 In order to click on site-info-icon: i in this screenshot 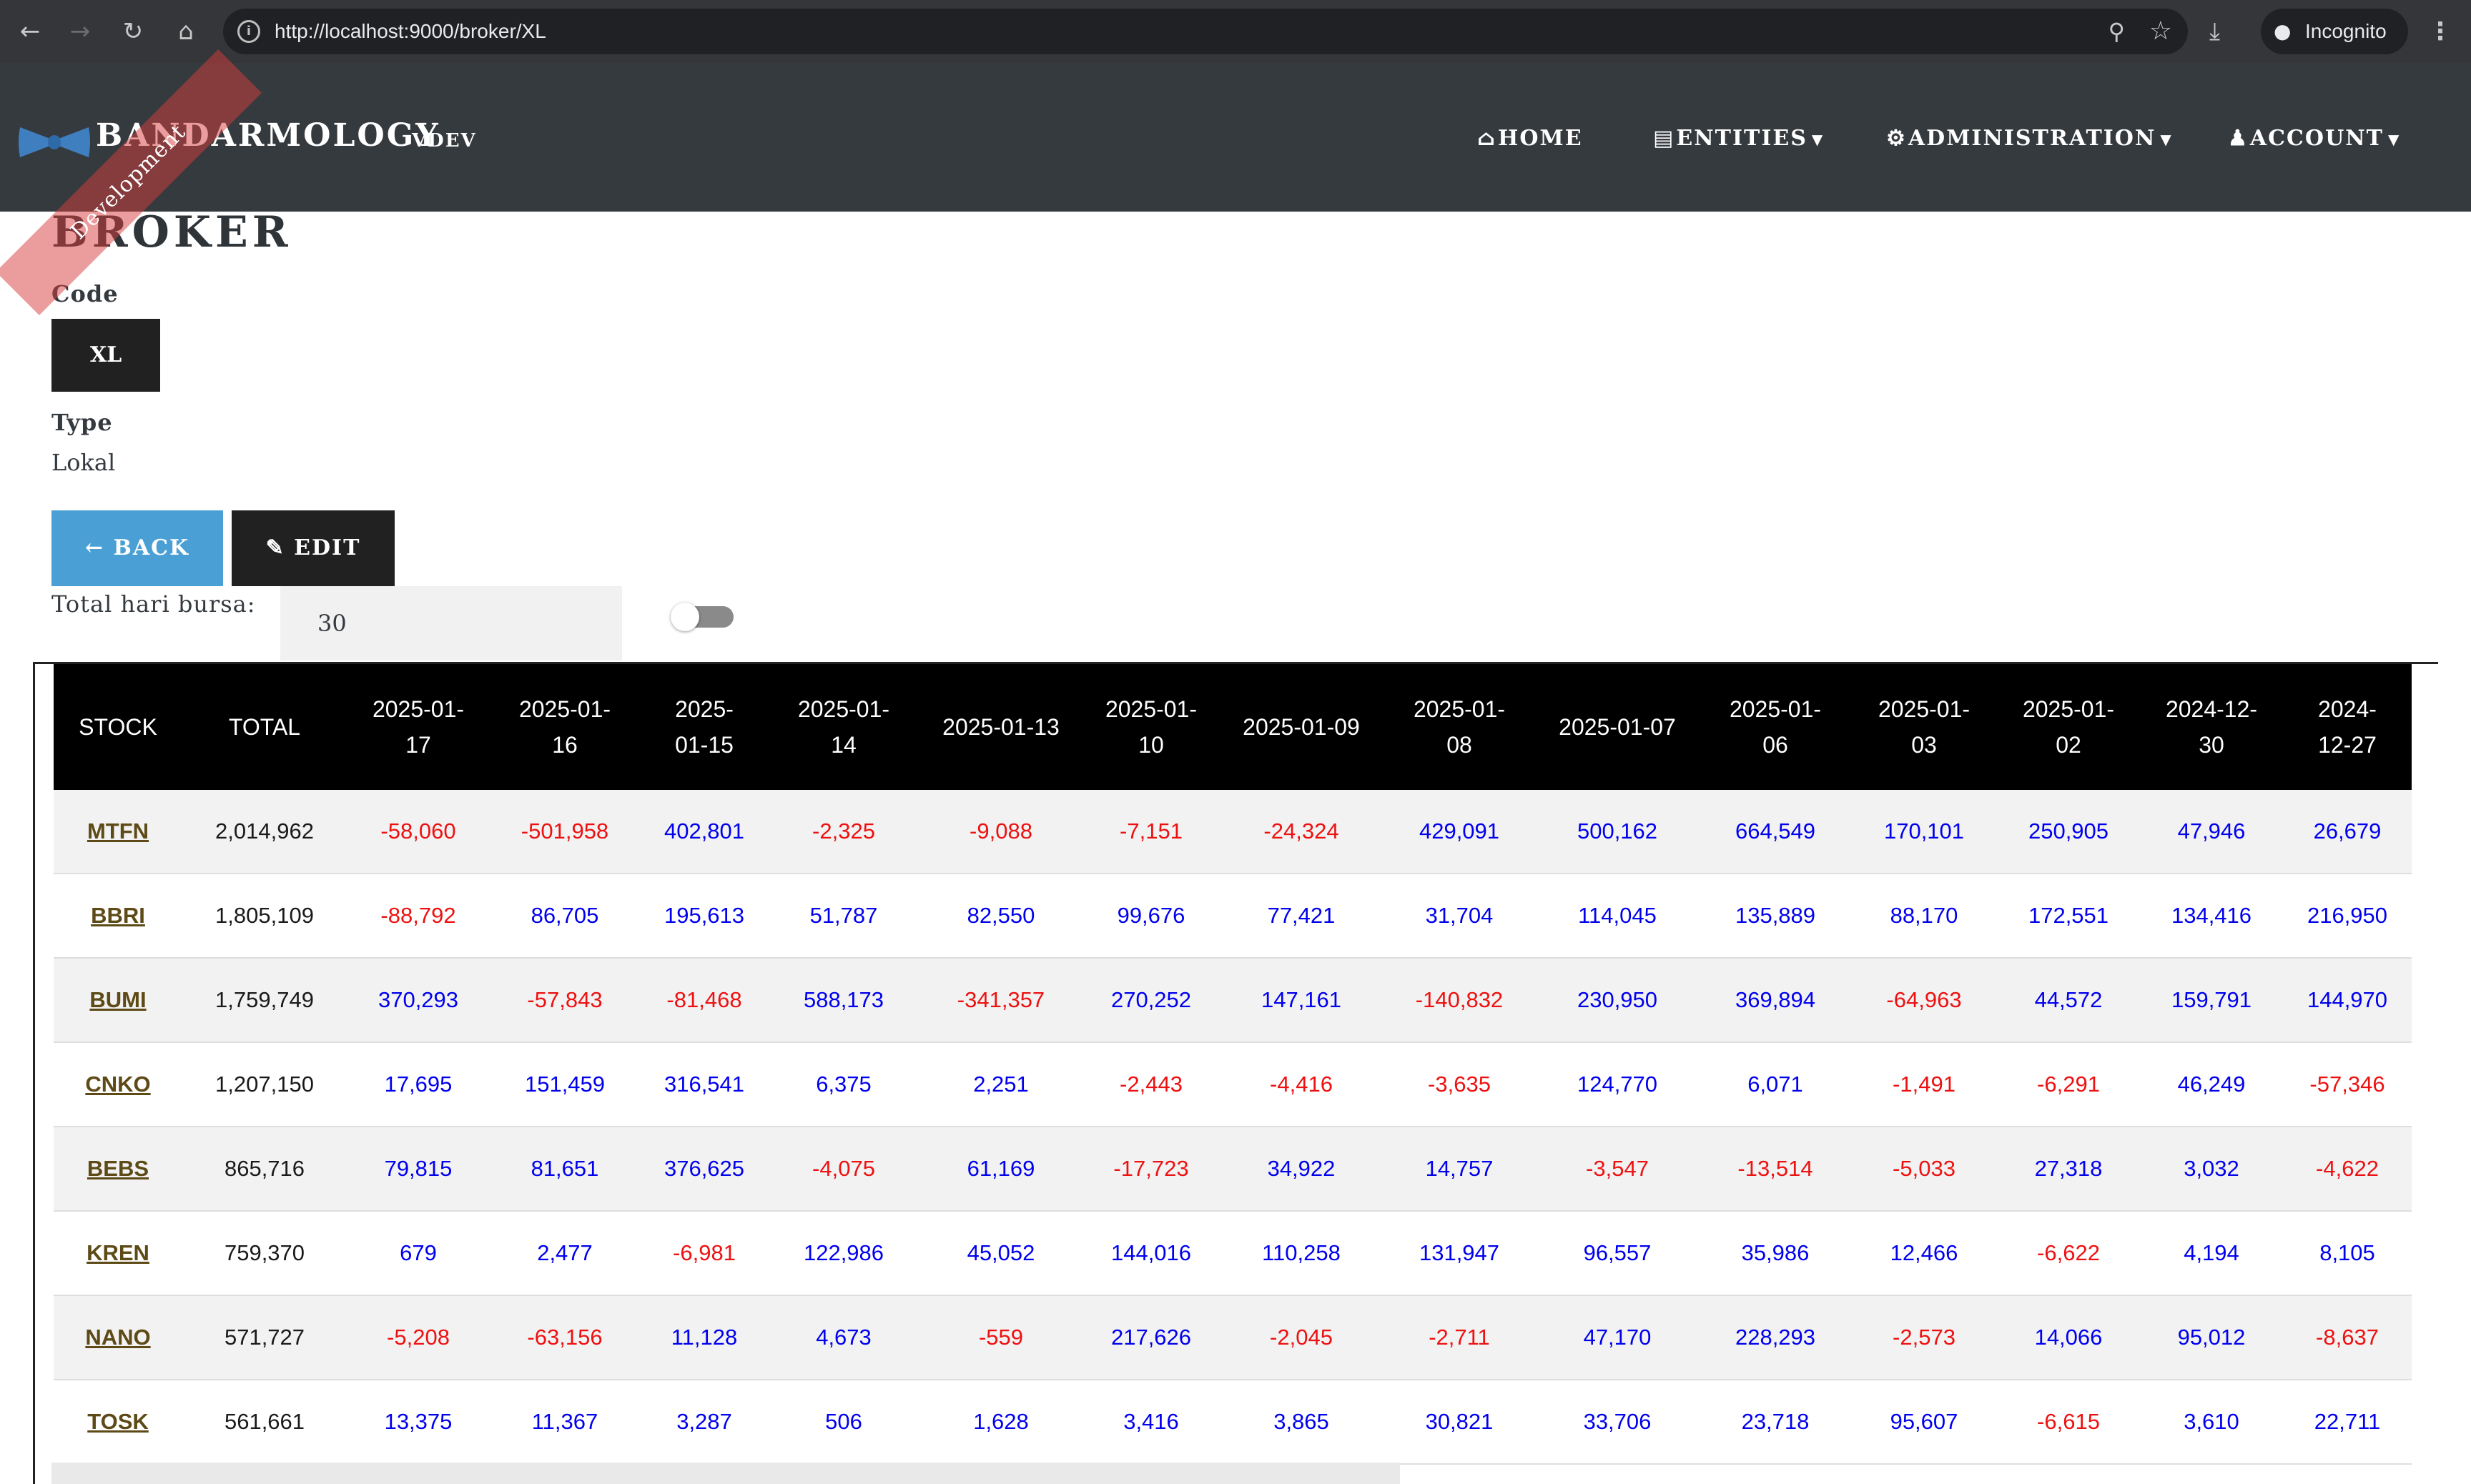, I will do `click(248, 31)`.